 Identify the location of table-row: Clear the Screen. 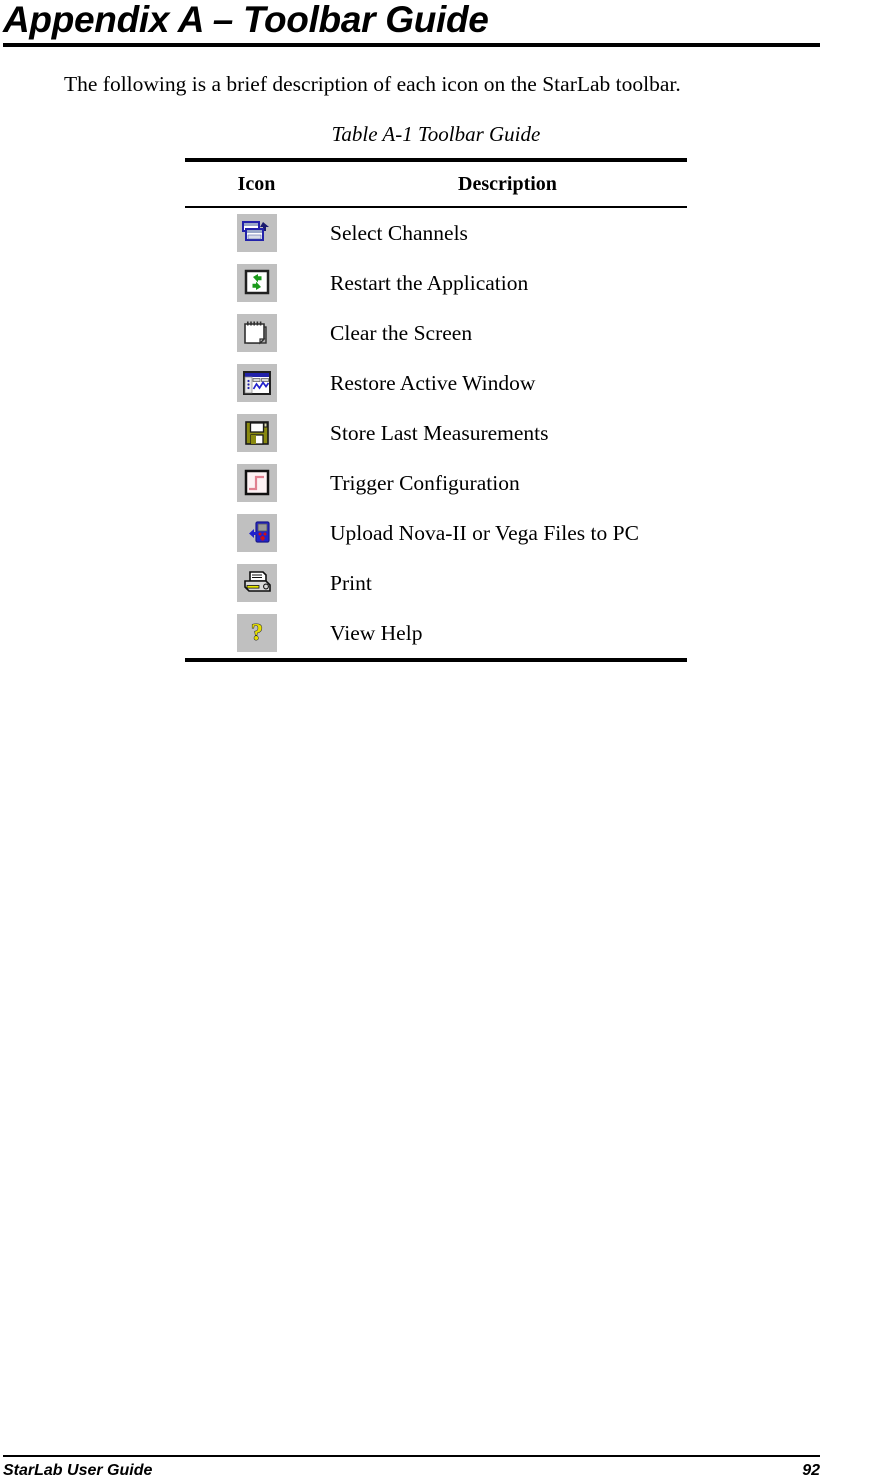
(436, 333).